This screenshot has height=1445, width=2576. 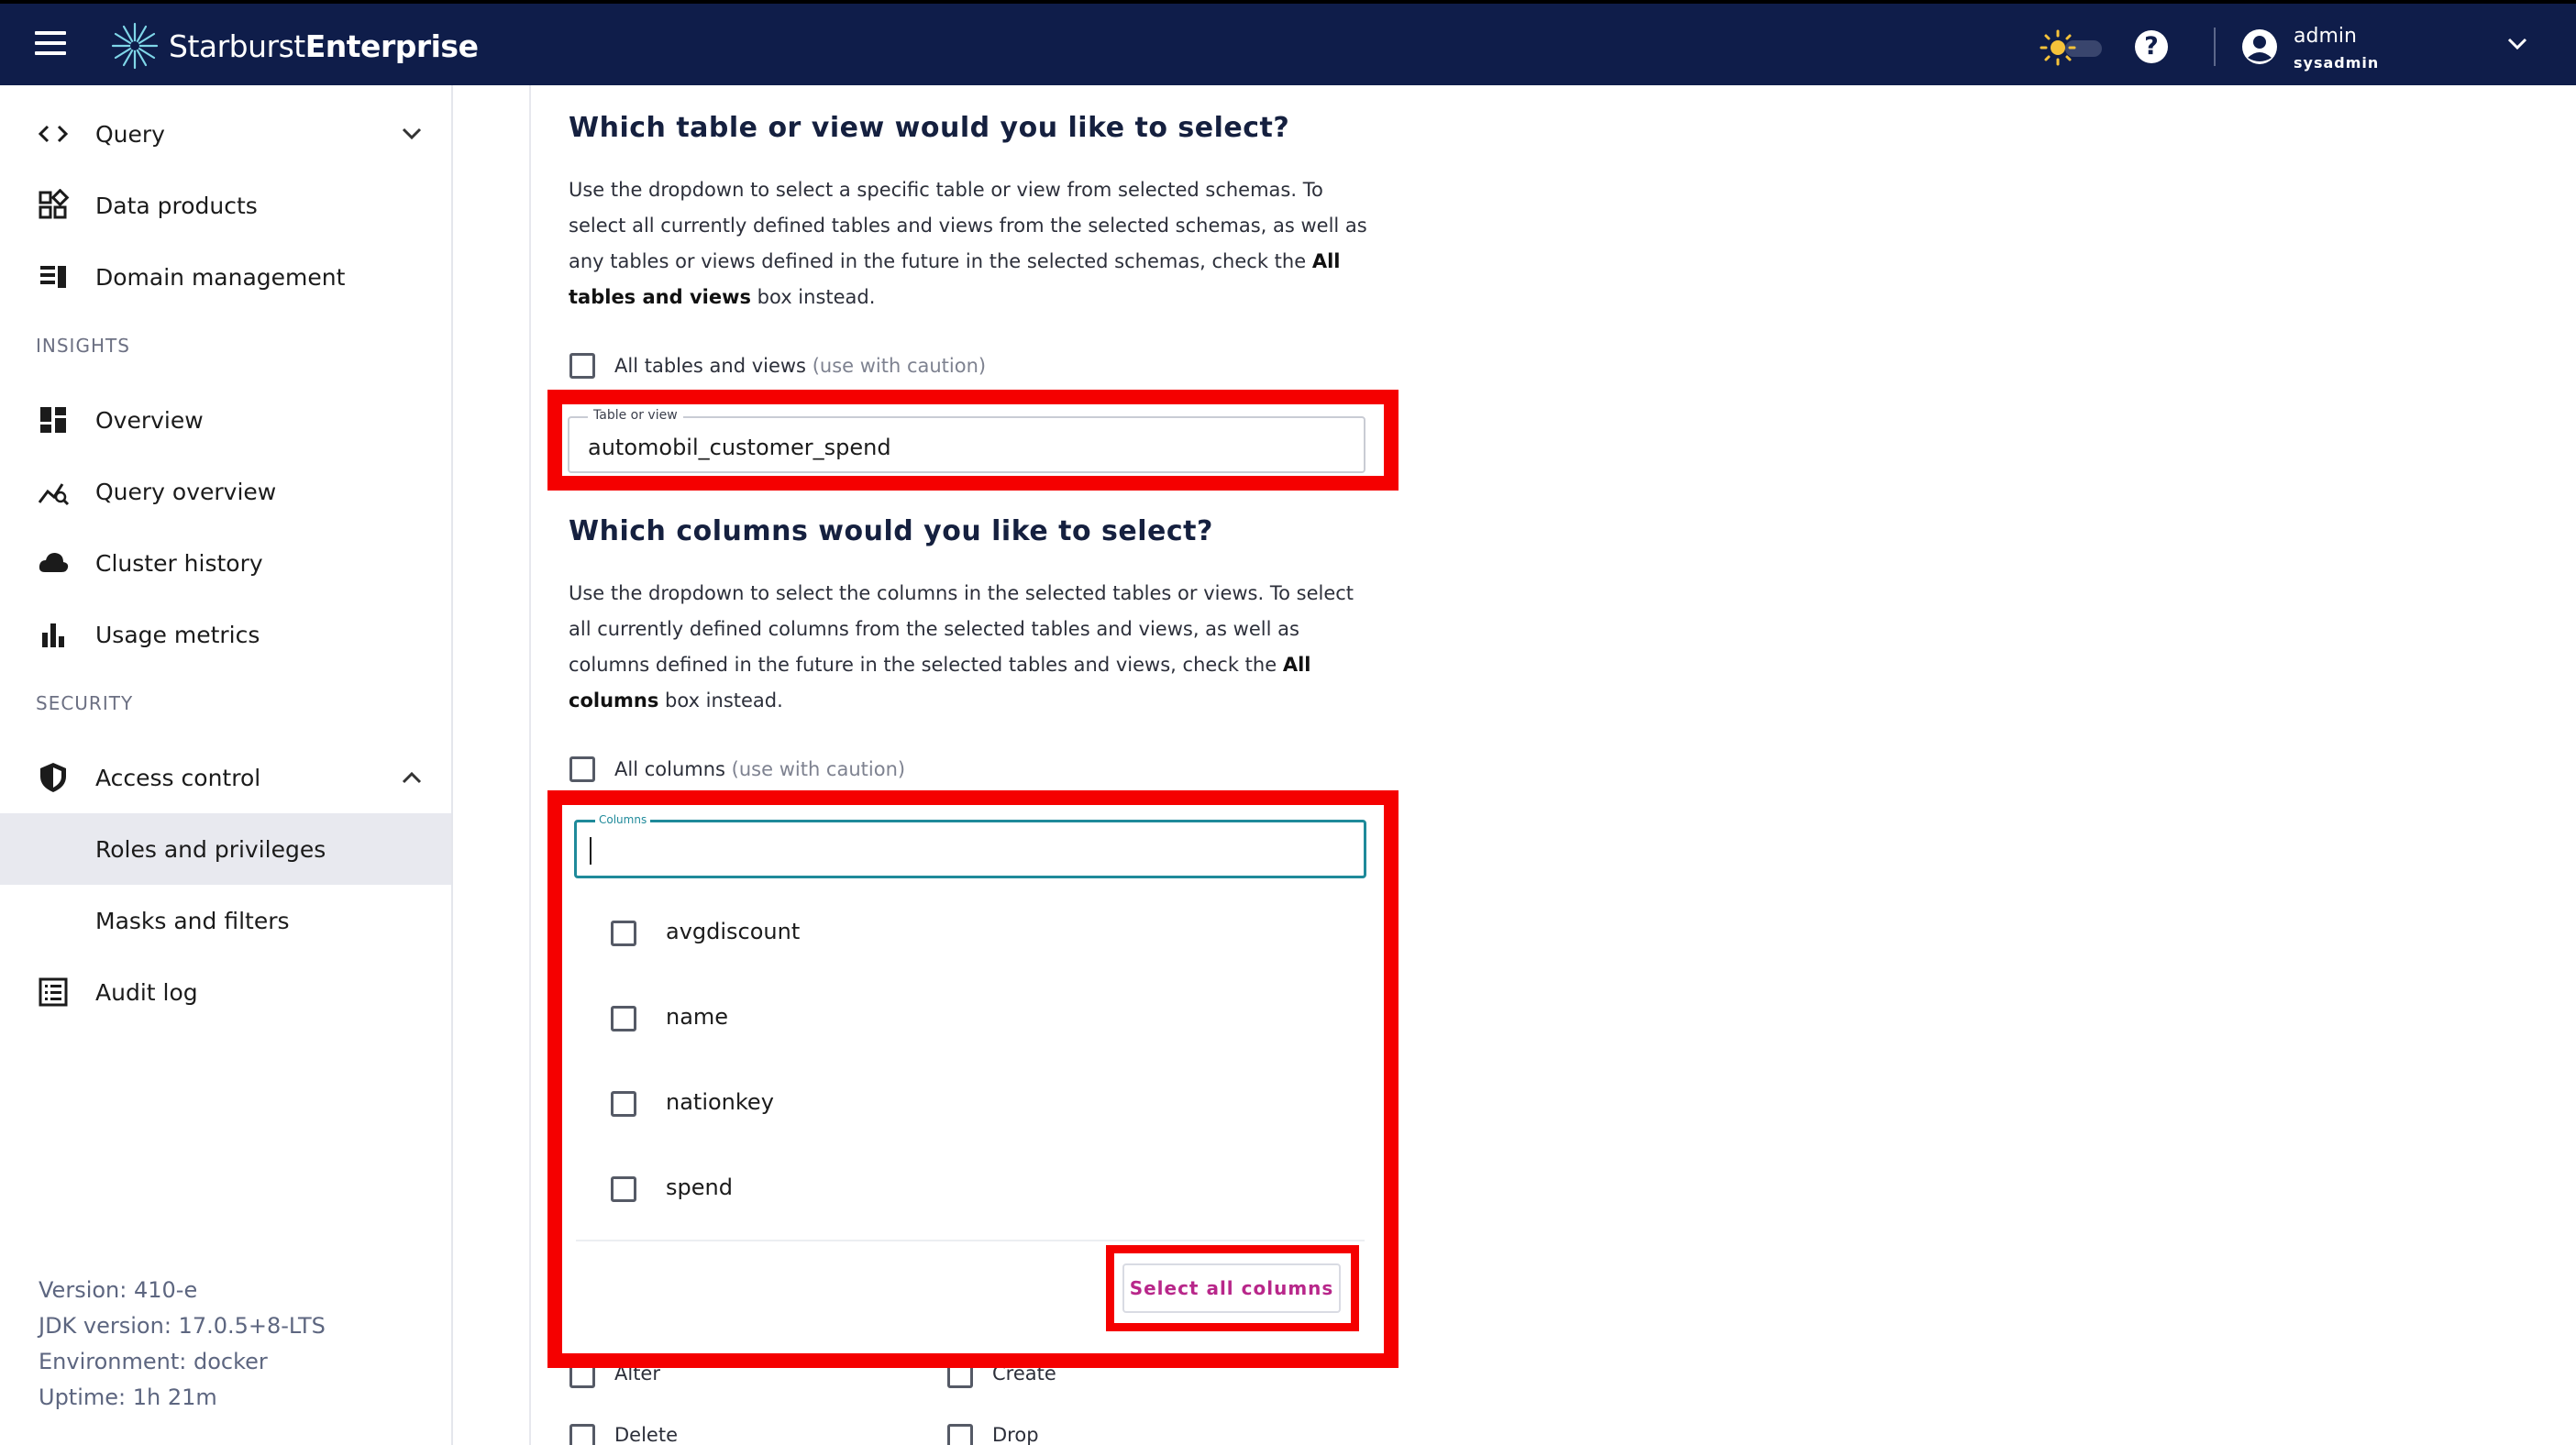 What do you see at coordinates (179, 563) in the screenshot?
I see `sidebar-item-label: Cluster history` at bounding box center [179, 563].